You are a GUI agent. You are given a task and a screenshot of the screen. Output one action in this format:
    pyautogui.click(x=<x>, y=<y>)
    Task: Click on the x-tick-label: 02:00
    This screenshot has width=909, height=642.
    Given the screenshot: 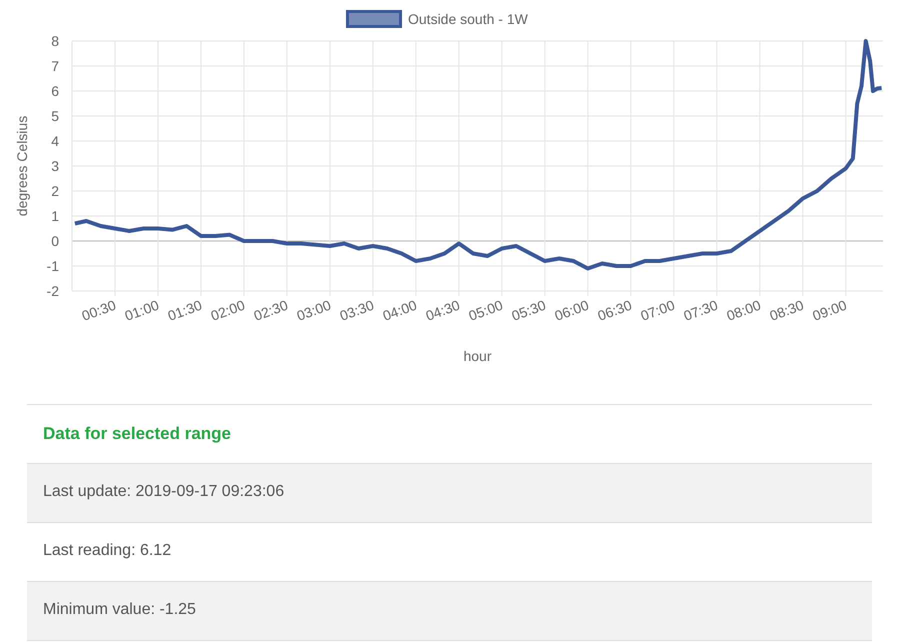 What is the action you would take?
    pyautogui.click(x=227, y=310)
    